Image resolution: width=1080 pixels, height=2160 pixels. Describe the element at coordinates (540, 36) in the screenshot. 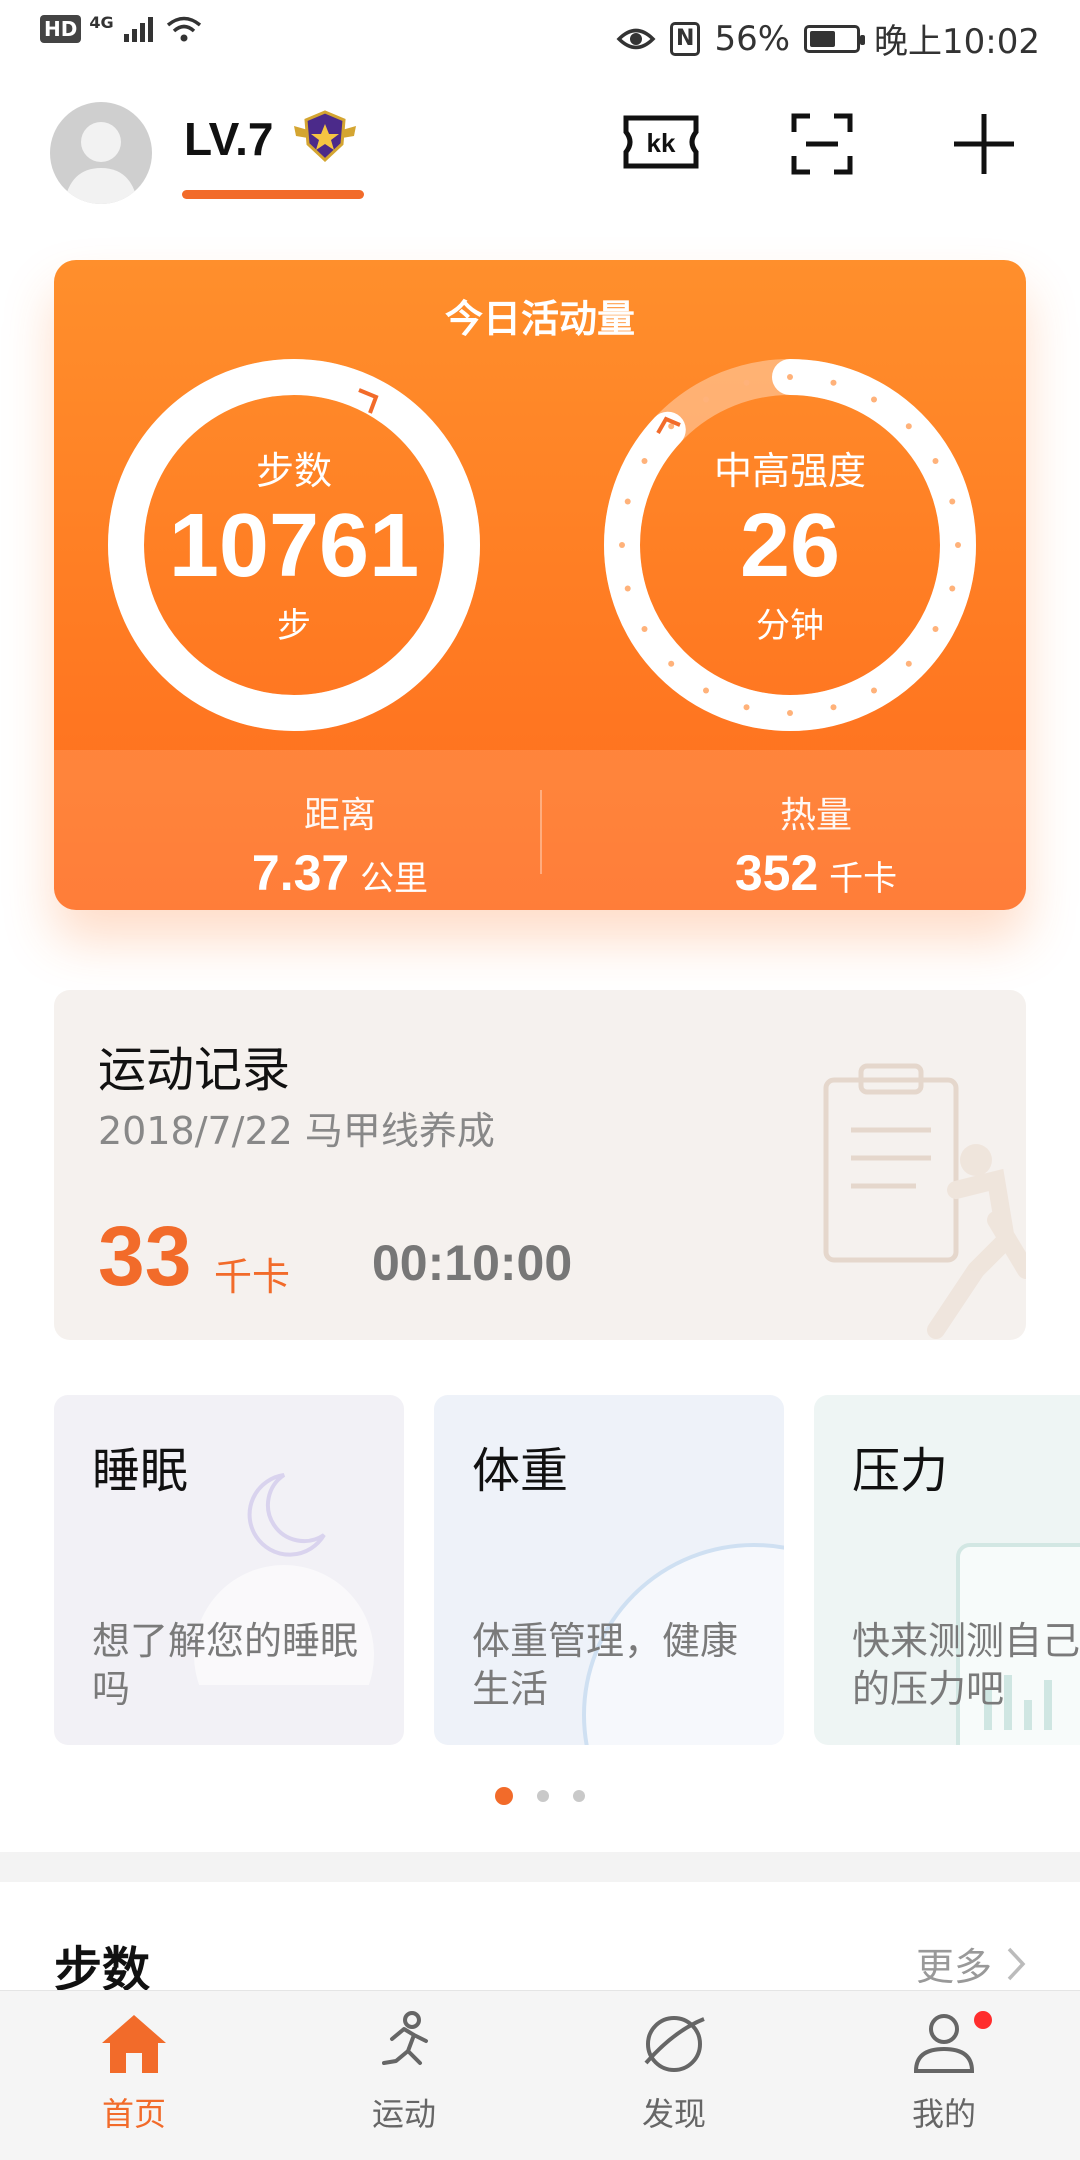

I see `status-bar: HD 4G N 56% 晚上10:02` at that location.